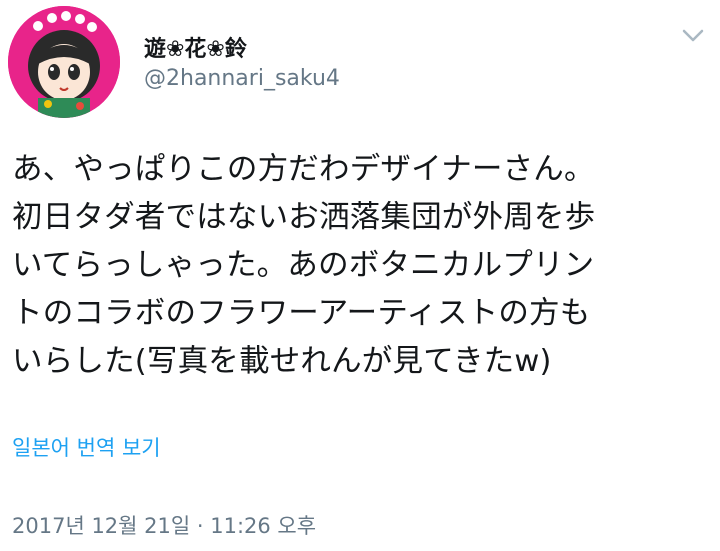 Image resolution: width=720 pixels, height=551 pixels. I want to click on translate-link: 일본어 번역 보기, so click(86, 447).